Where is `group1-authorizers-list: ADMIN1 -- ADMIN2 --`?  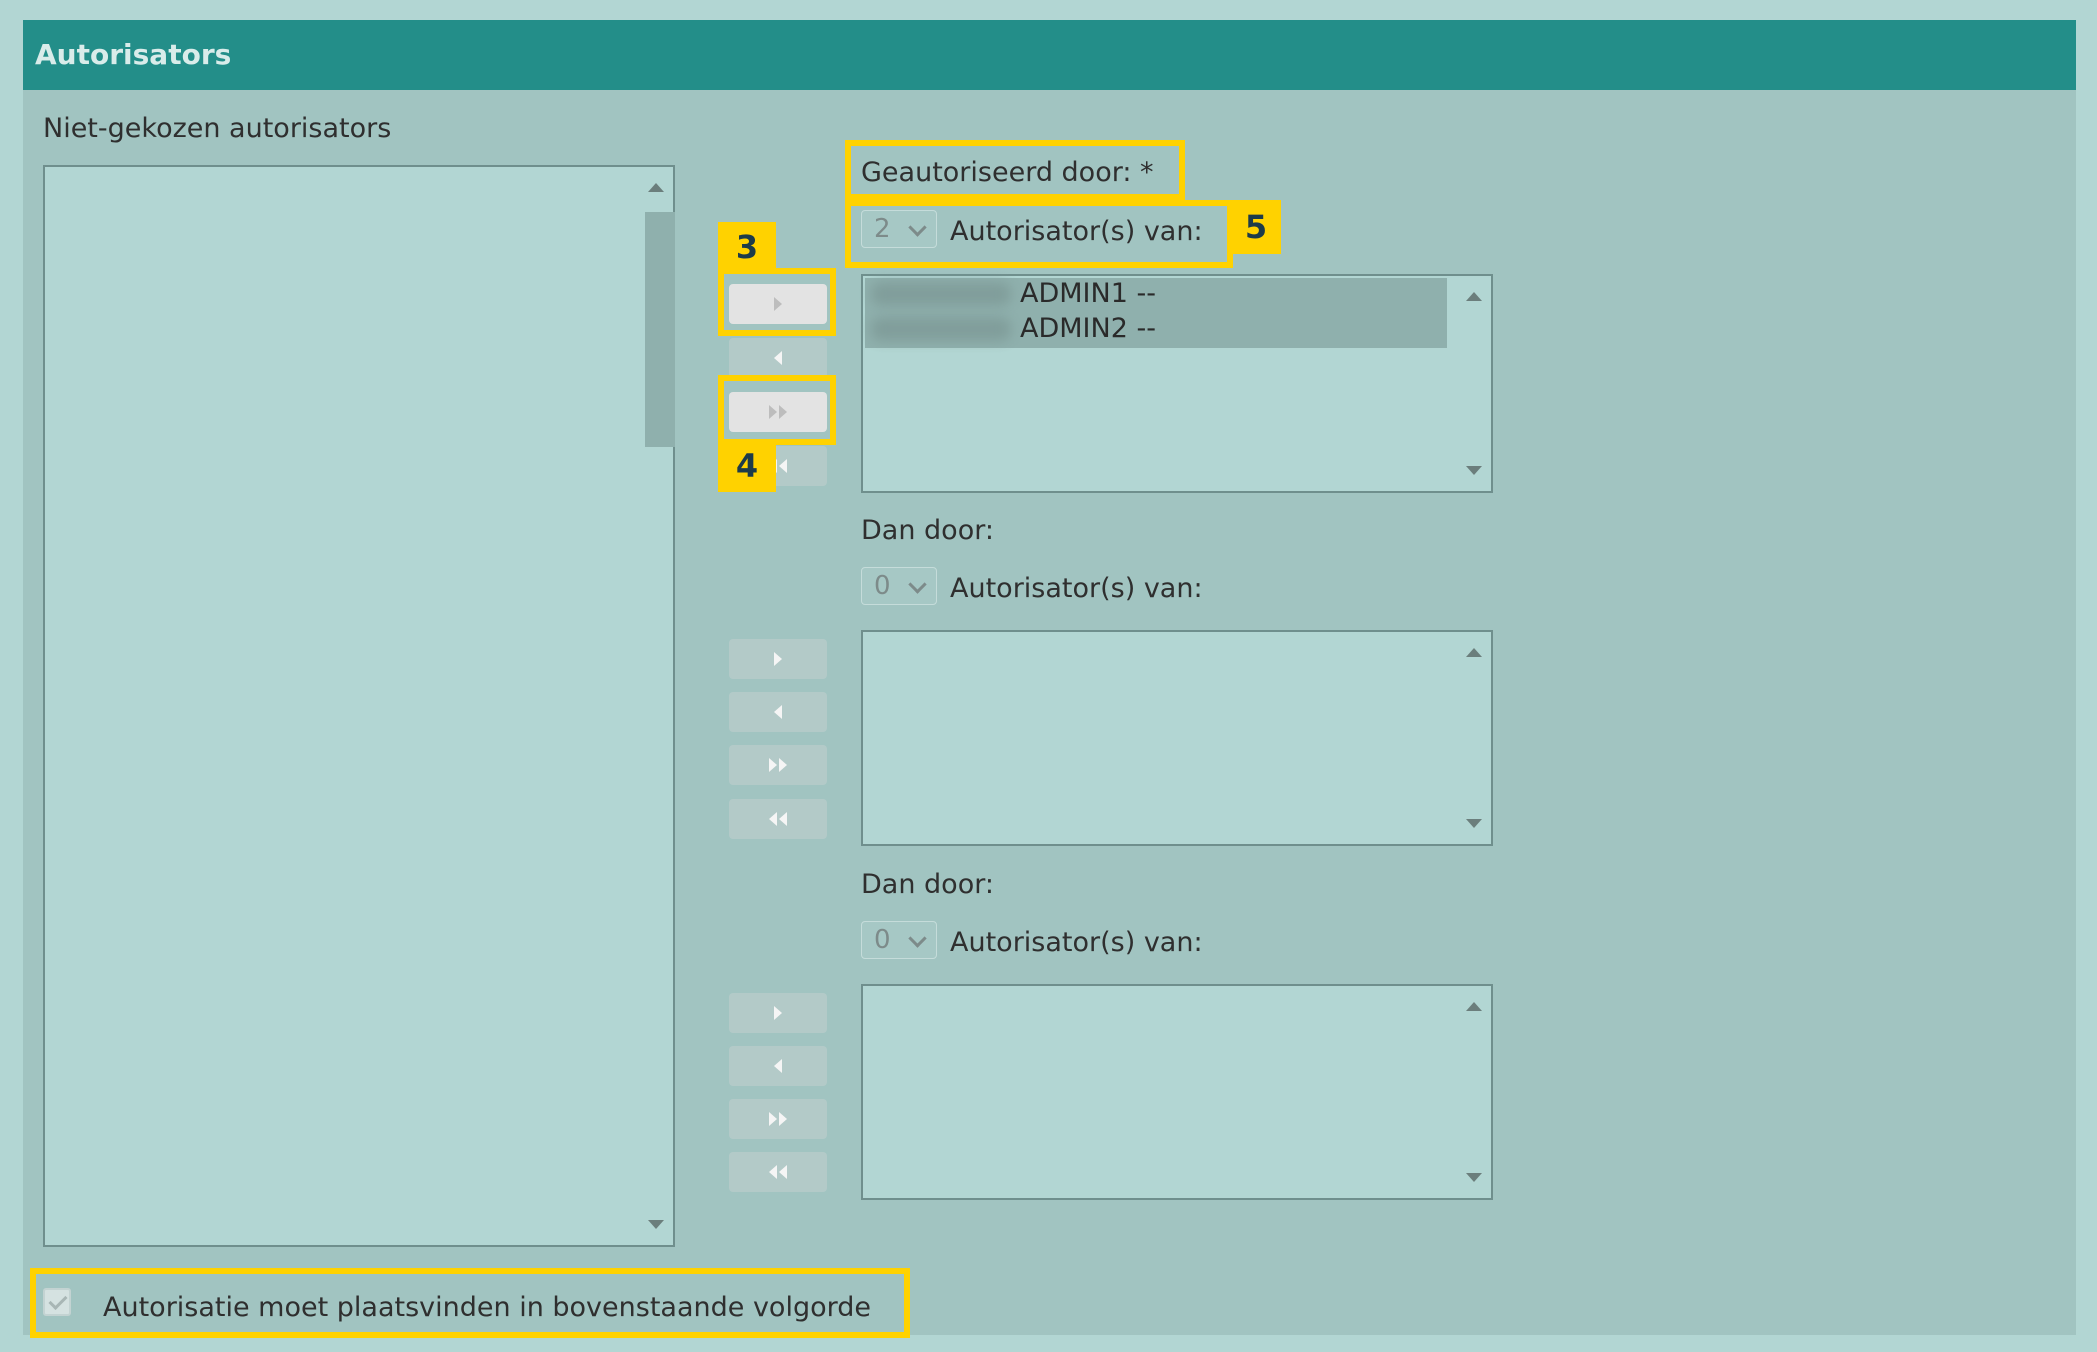
group1-authorizers-list: ADMIN1 -- ADMIN2 -- is located at coordinates (1177, 383).